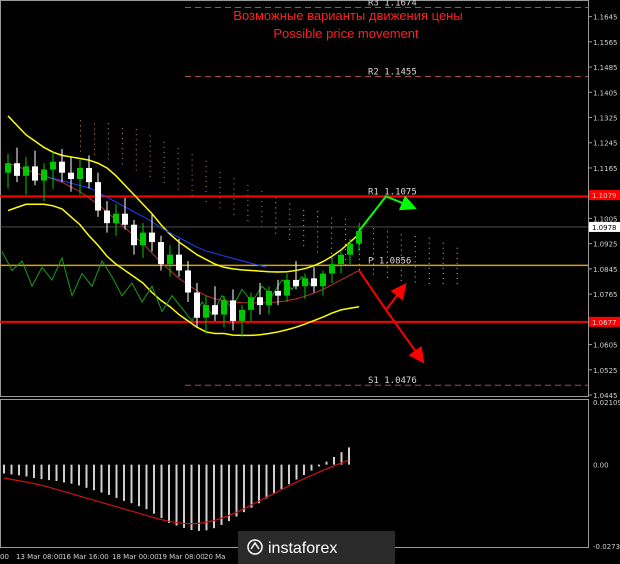 The height and width of the screenshot is (564, 620). Describe the element at coordinates (382, 290) in the screenshot. I see `forecast-down-arrow` at that location.